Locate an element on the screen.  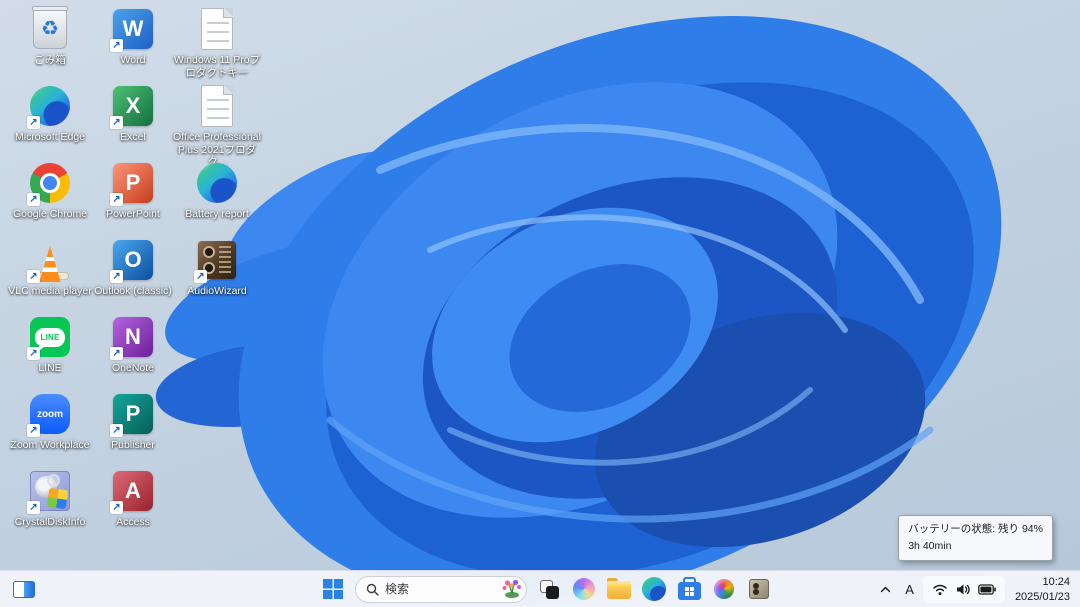
volume-icon is located at coordinates (963, 589).